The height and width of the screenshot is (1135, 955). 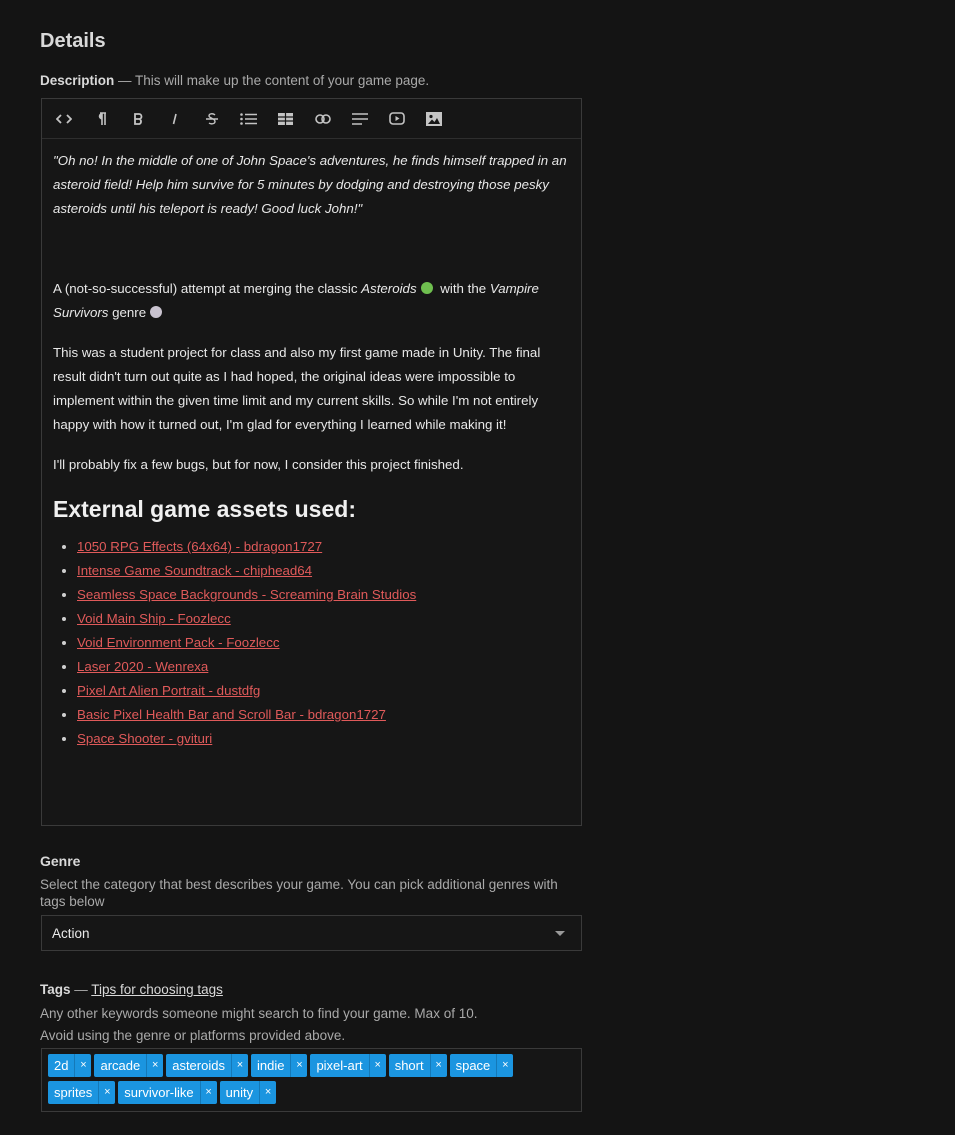 I want to click on tag-label: pixel-art, so click(x=339, y=1065).